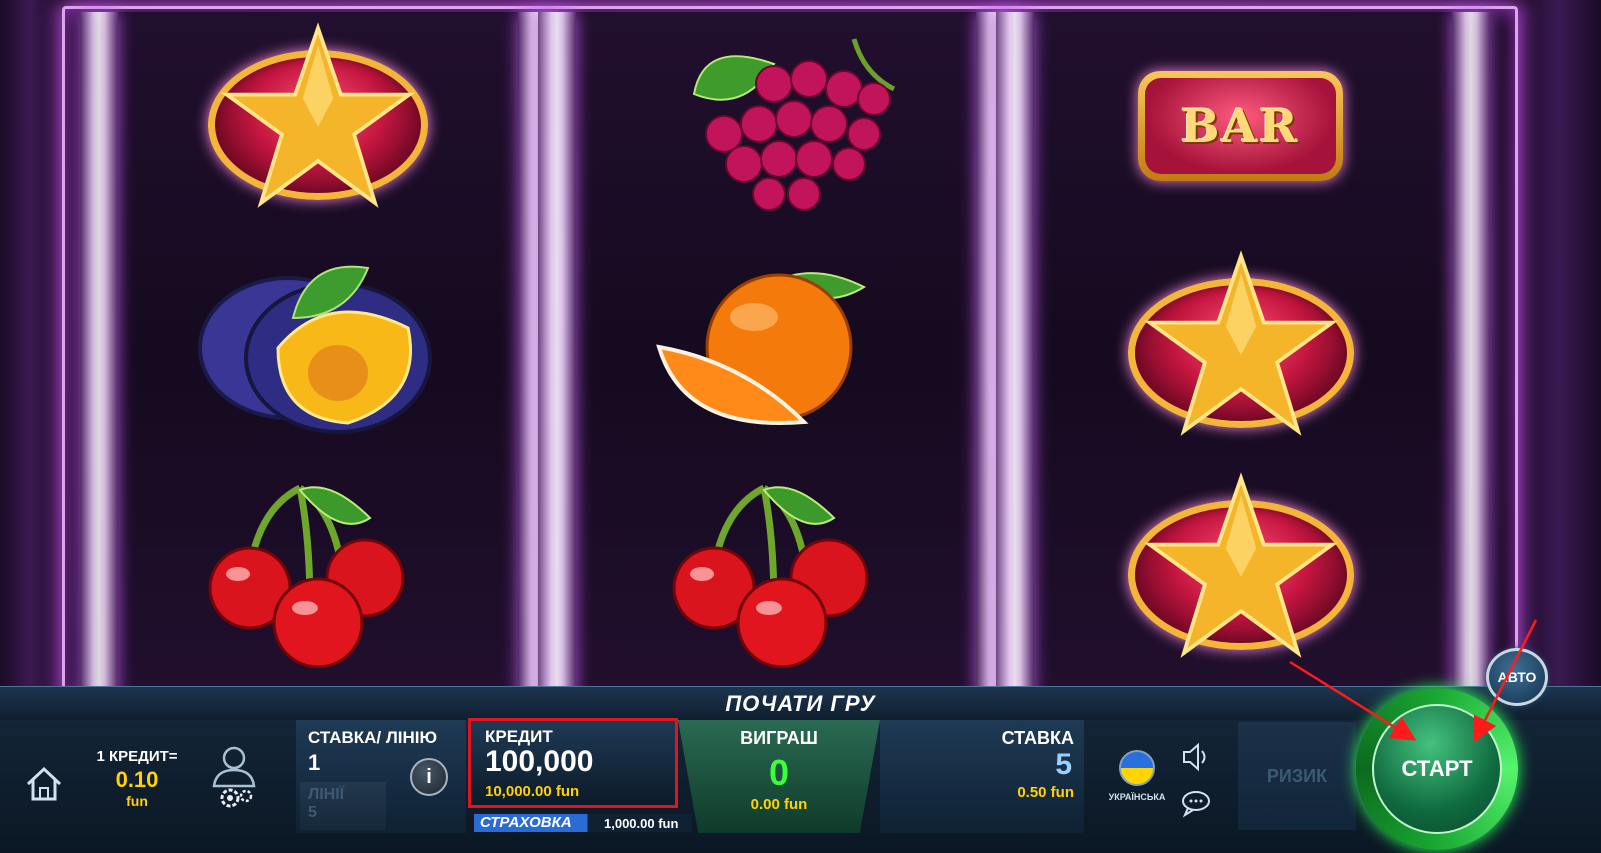 This screenshot has width=1601, height=853. What do you see at coordinates (137, 801) in the screenshot?
I see `credit-rate-unit: fun` at bounding box center [137, 801].